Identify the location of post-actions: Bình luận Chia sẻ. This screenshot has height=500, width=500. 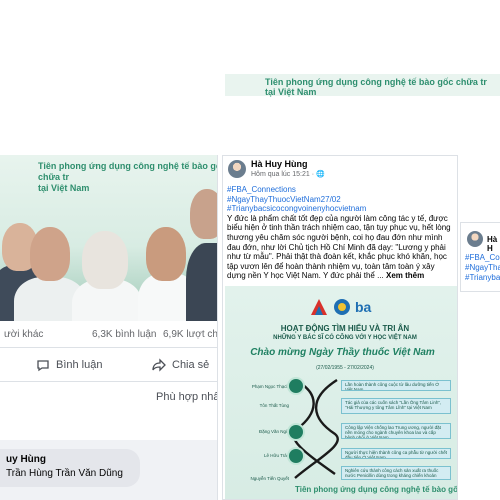
(108, 365).